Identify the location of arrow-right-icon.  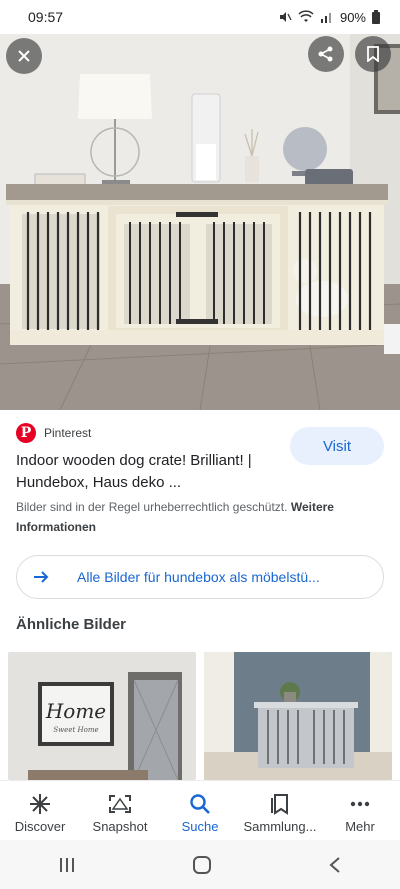
(41, 577).